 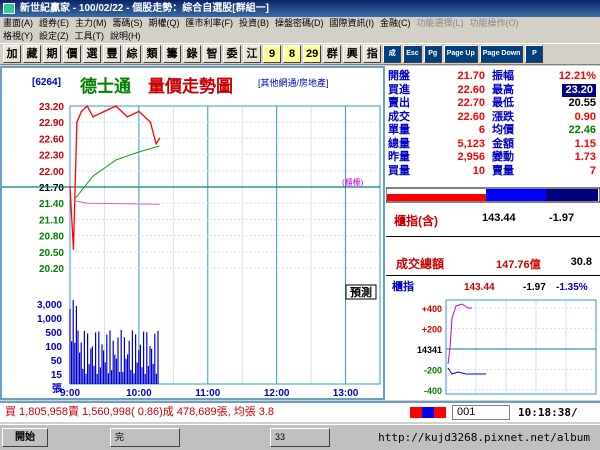 I want to click on toolbar-icon-button: P, so click(x=534, y=54).